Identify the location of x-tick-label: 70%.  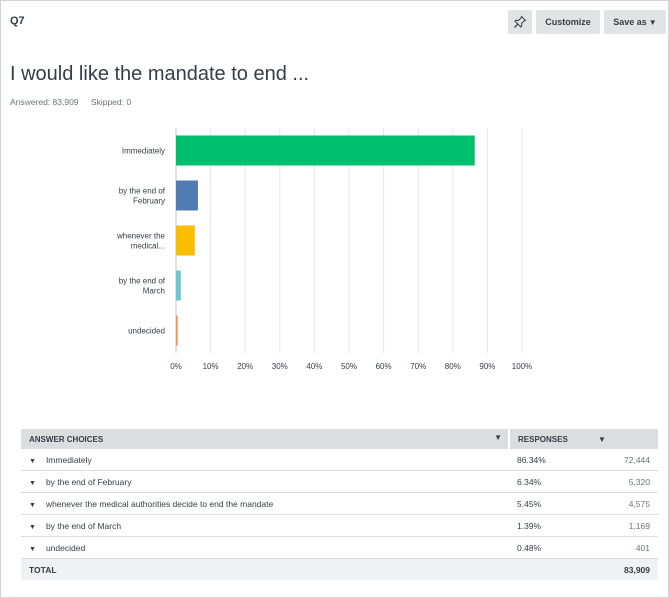
(418, 366).